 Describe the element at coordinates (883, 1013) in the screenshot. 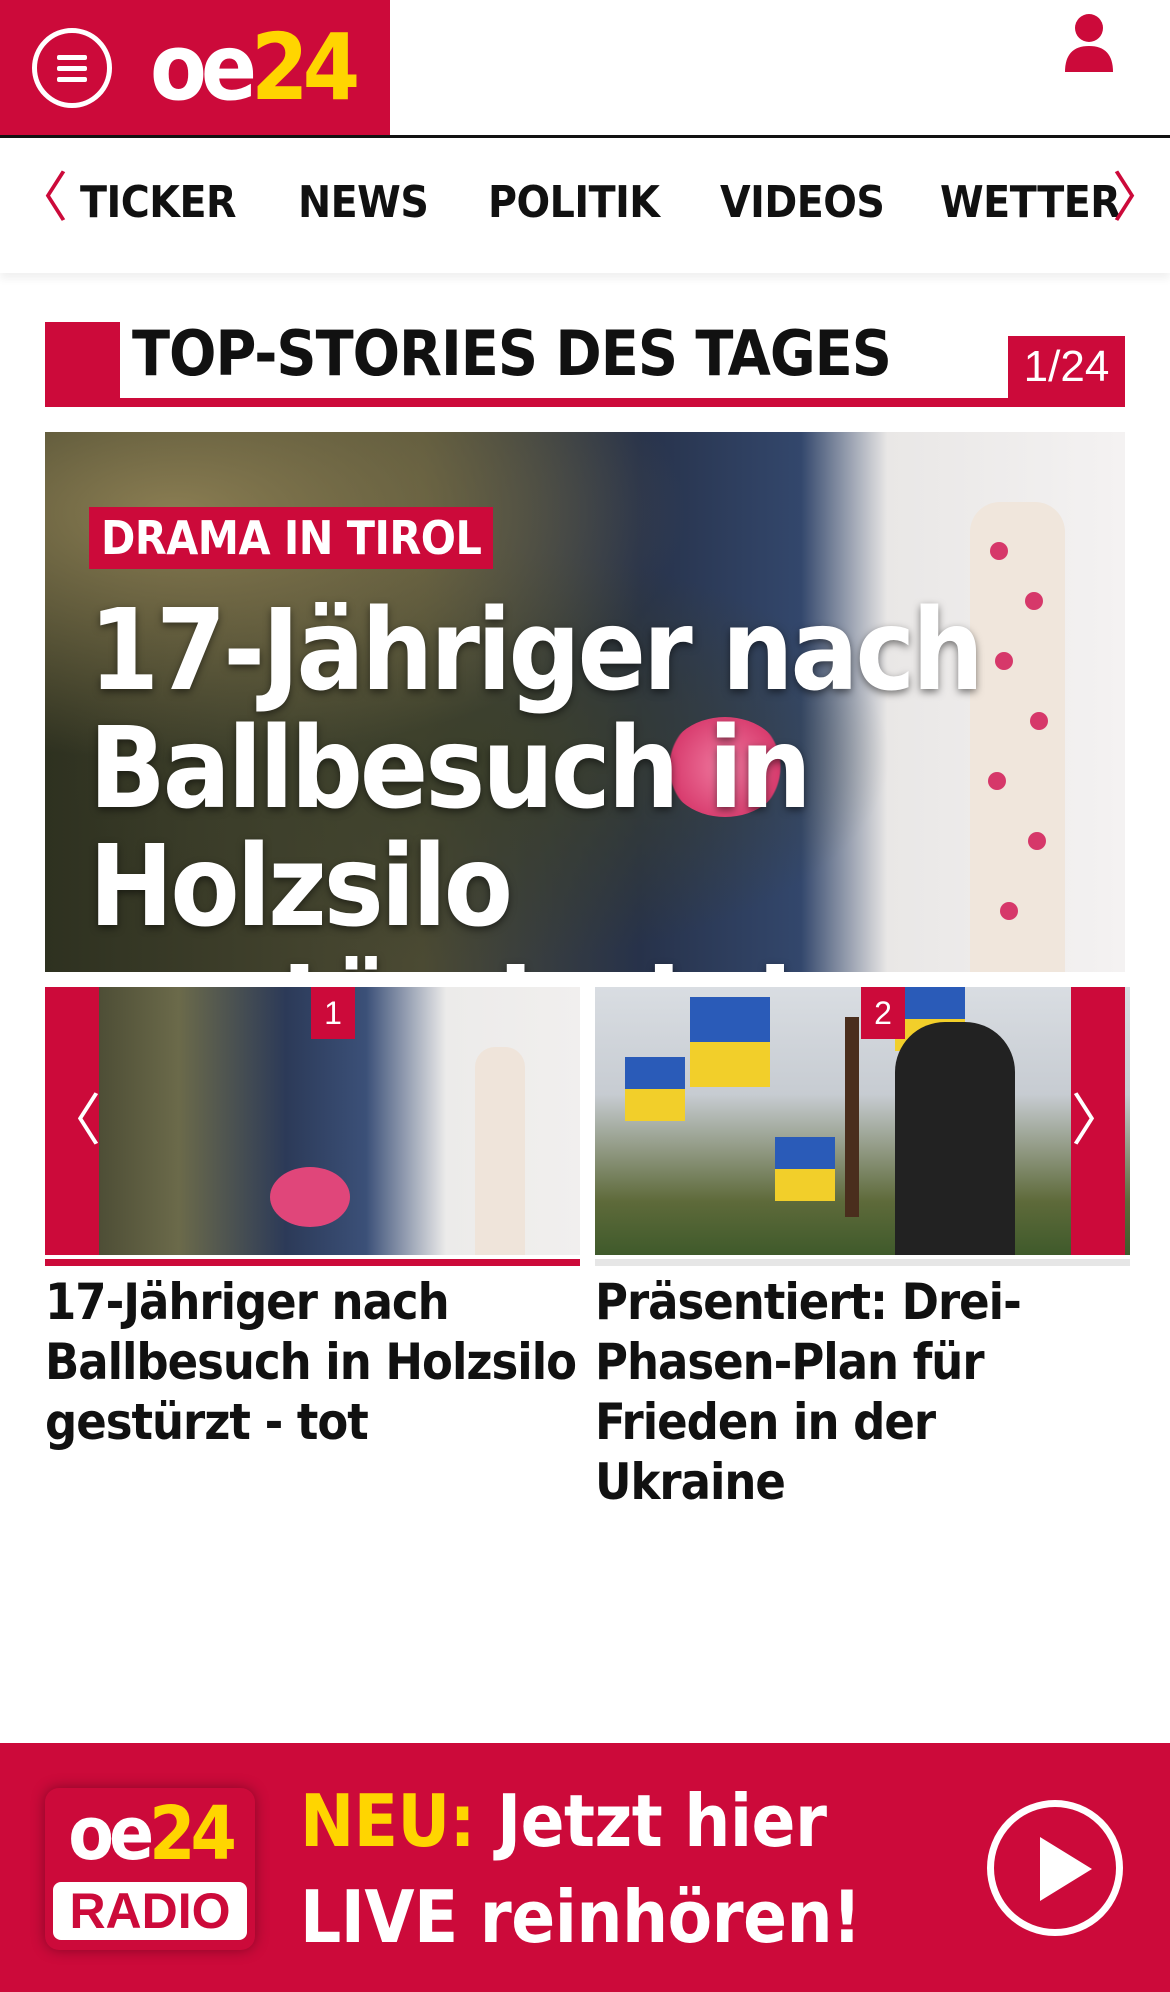

I see `card-index-badge: 2` at that location.